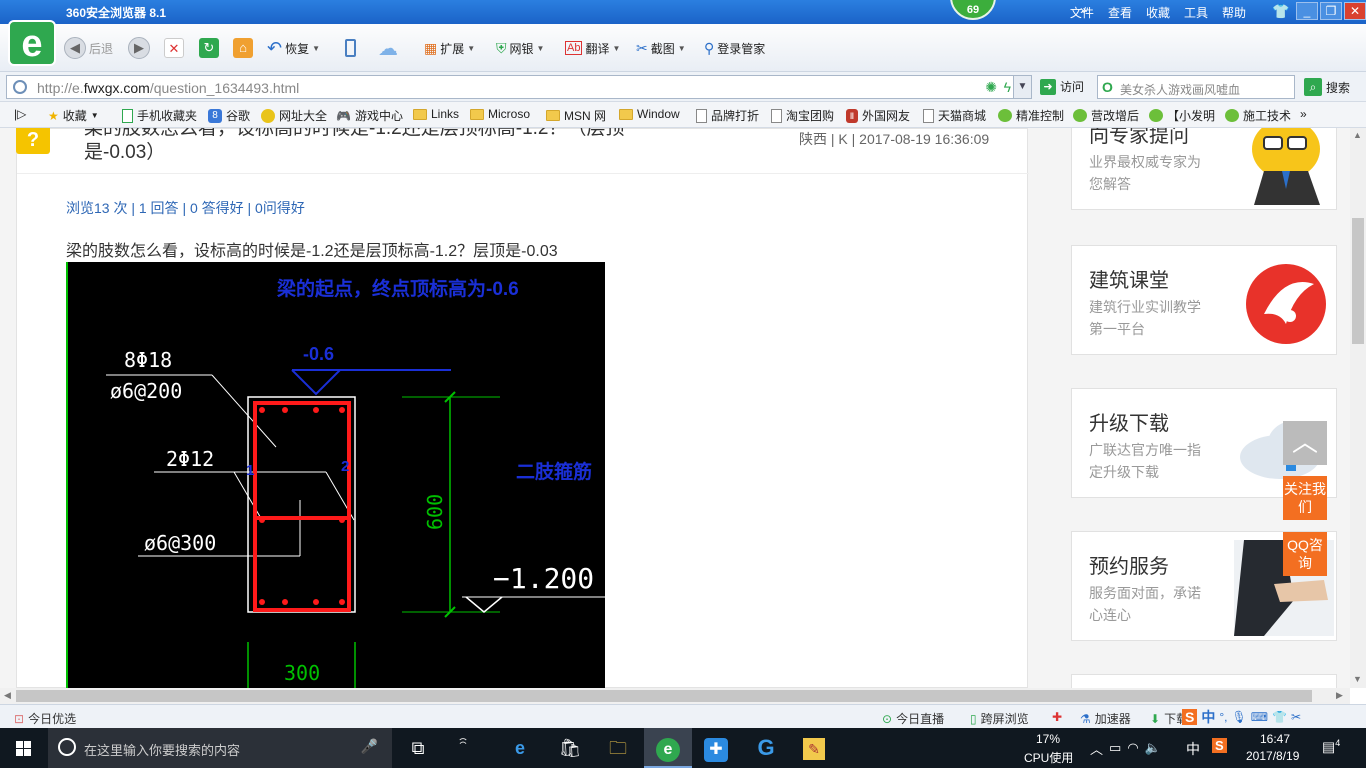 This screenshot has width=1366, height=779. What do you see at coordinates (520, 48) in the screenshot?
I see `netbank-button: ⛨ 网银 ▼` at bounding box center [520, 48].